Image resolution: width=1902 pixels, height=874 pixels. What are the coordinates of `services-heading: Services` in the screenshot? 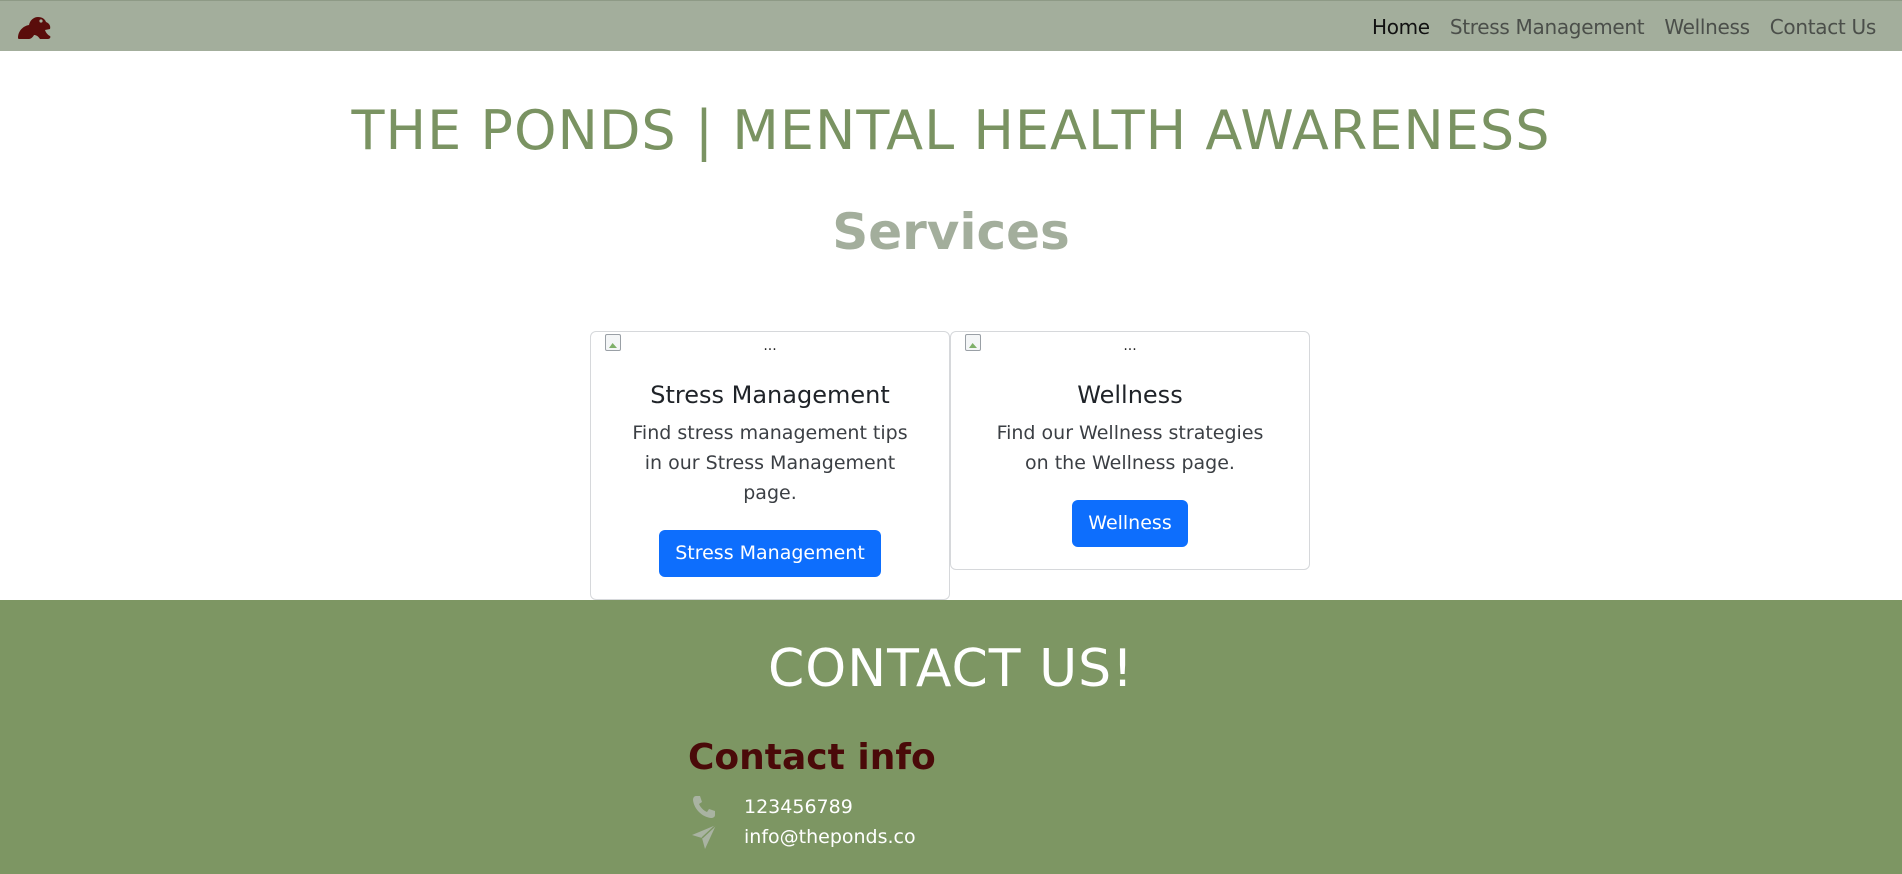 It's located at (951, 232).